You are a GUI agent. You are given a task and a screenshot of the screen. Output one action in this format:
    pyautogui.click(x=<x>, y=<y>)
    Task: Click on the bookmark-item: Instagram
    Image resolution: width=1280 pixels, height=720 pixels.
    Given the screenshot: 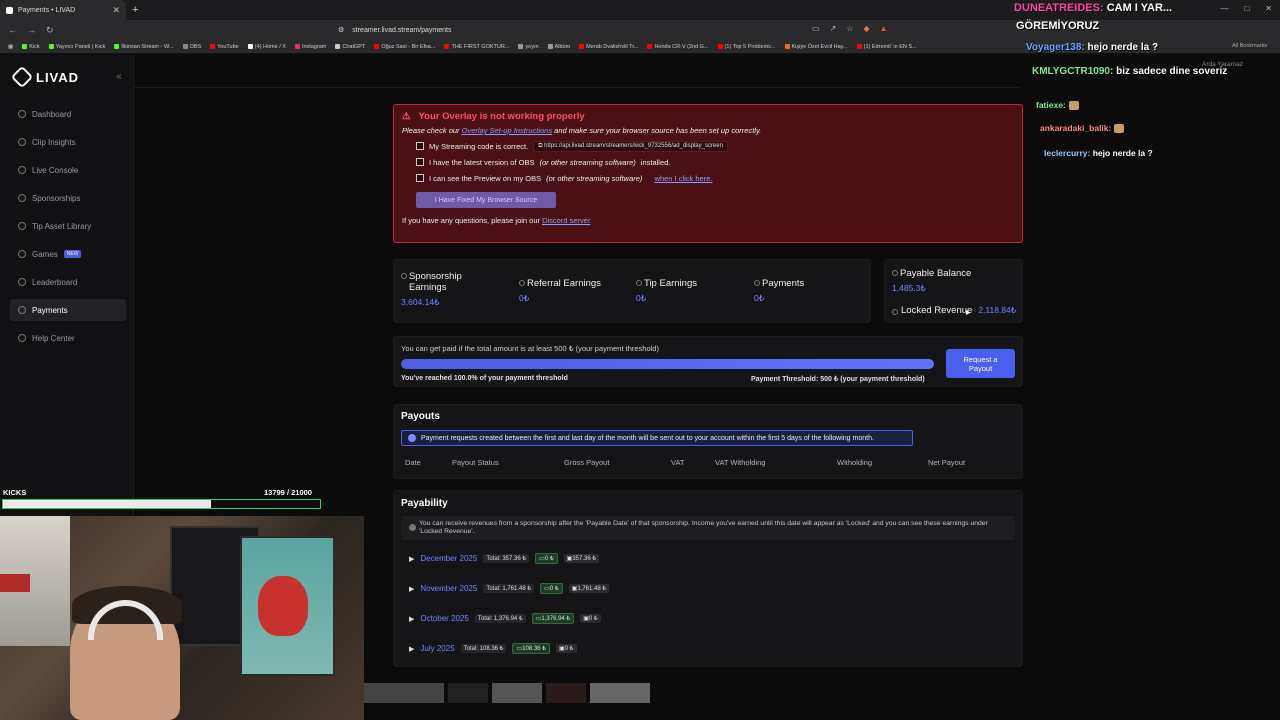 What is the action you would take?
    pyautogui.click(x=310, y=47)
    